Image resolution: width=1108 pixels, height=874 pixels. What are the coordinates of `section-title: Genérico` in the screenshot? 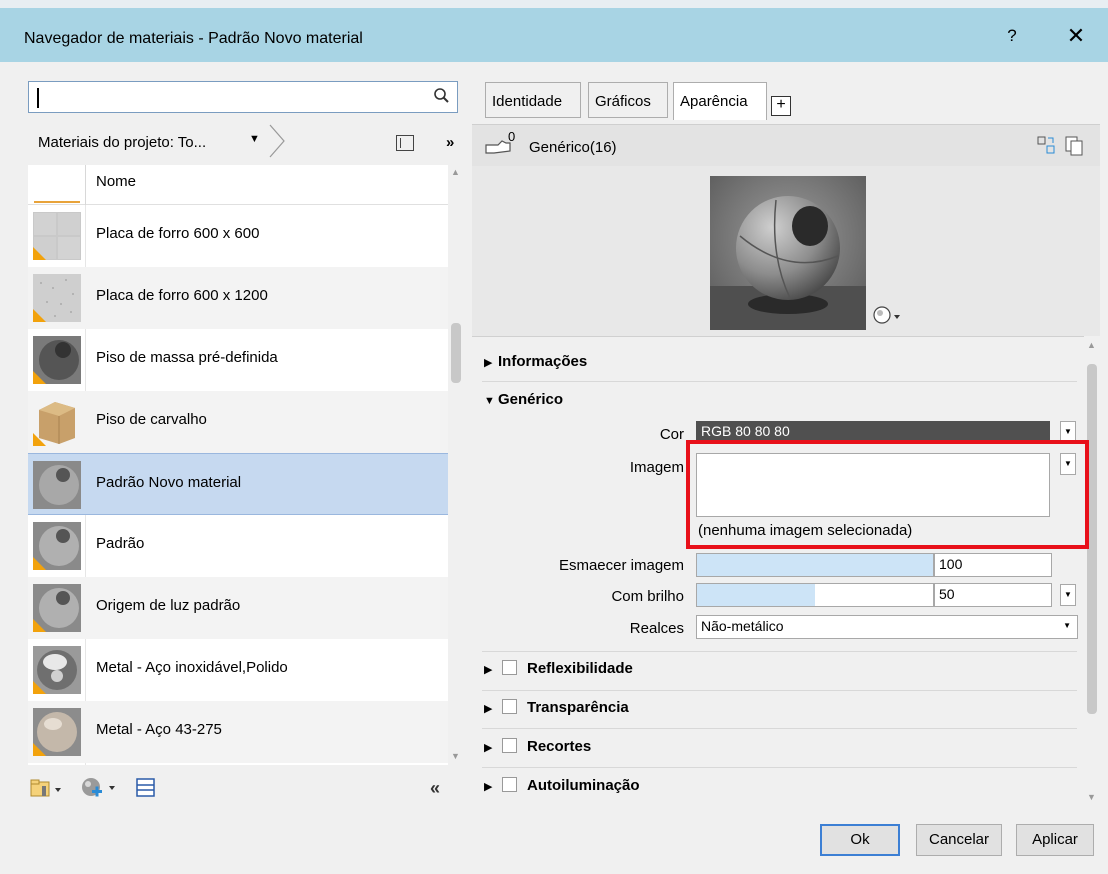 It's located at (531, 399).